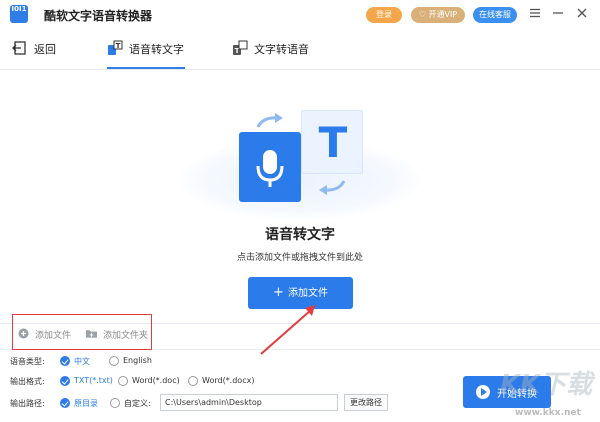  Describe the element at coordinates (93, 380) in the screenshot. I see `radio-txt-label: TXT(*.txt)` at that location.